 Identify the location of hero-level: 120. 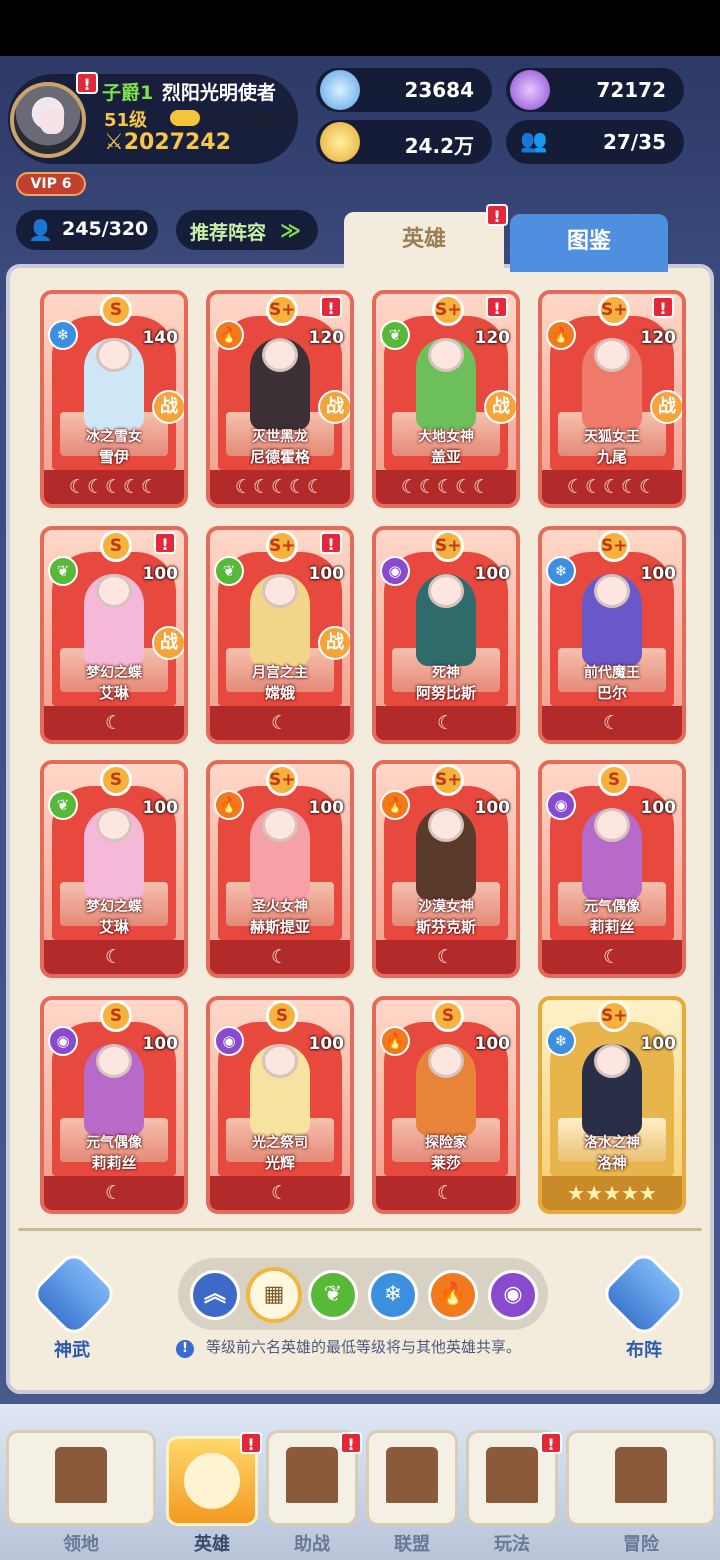
(658, 338).